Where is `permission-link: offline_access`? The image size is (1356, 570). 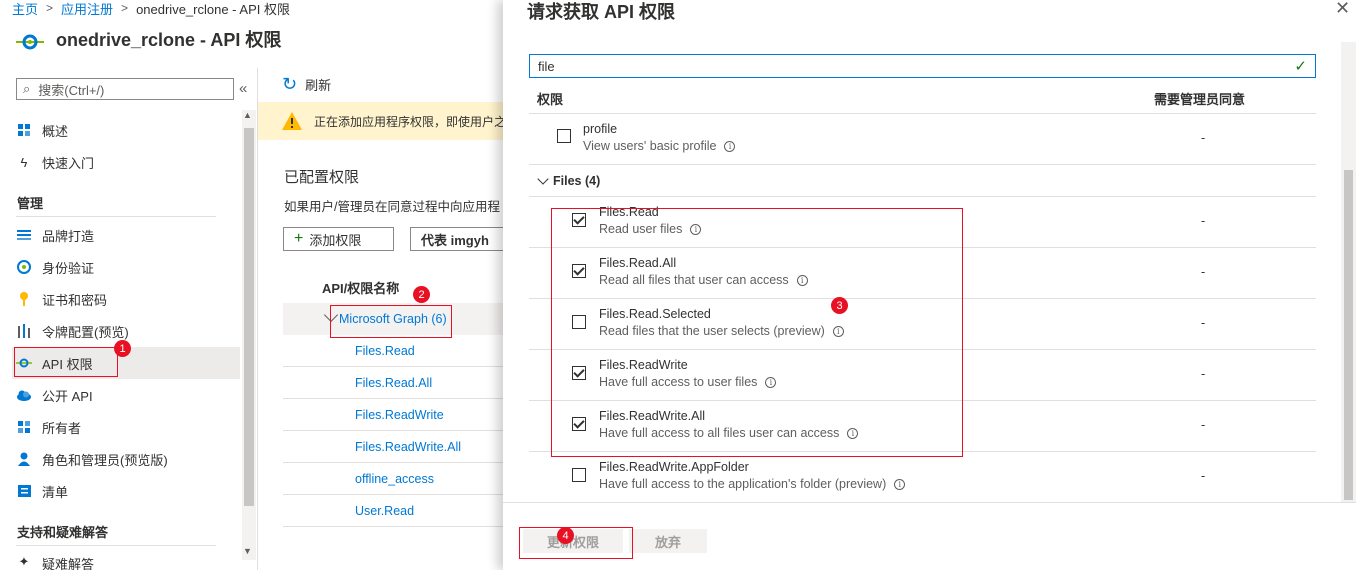 permission-link: offline_access is located at coordinates (394, 479).